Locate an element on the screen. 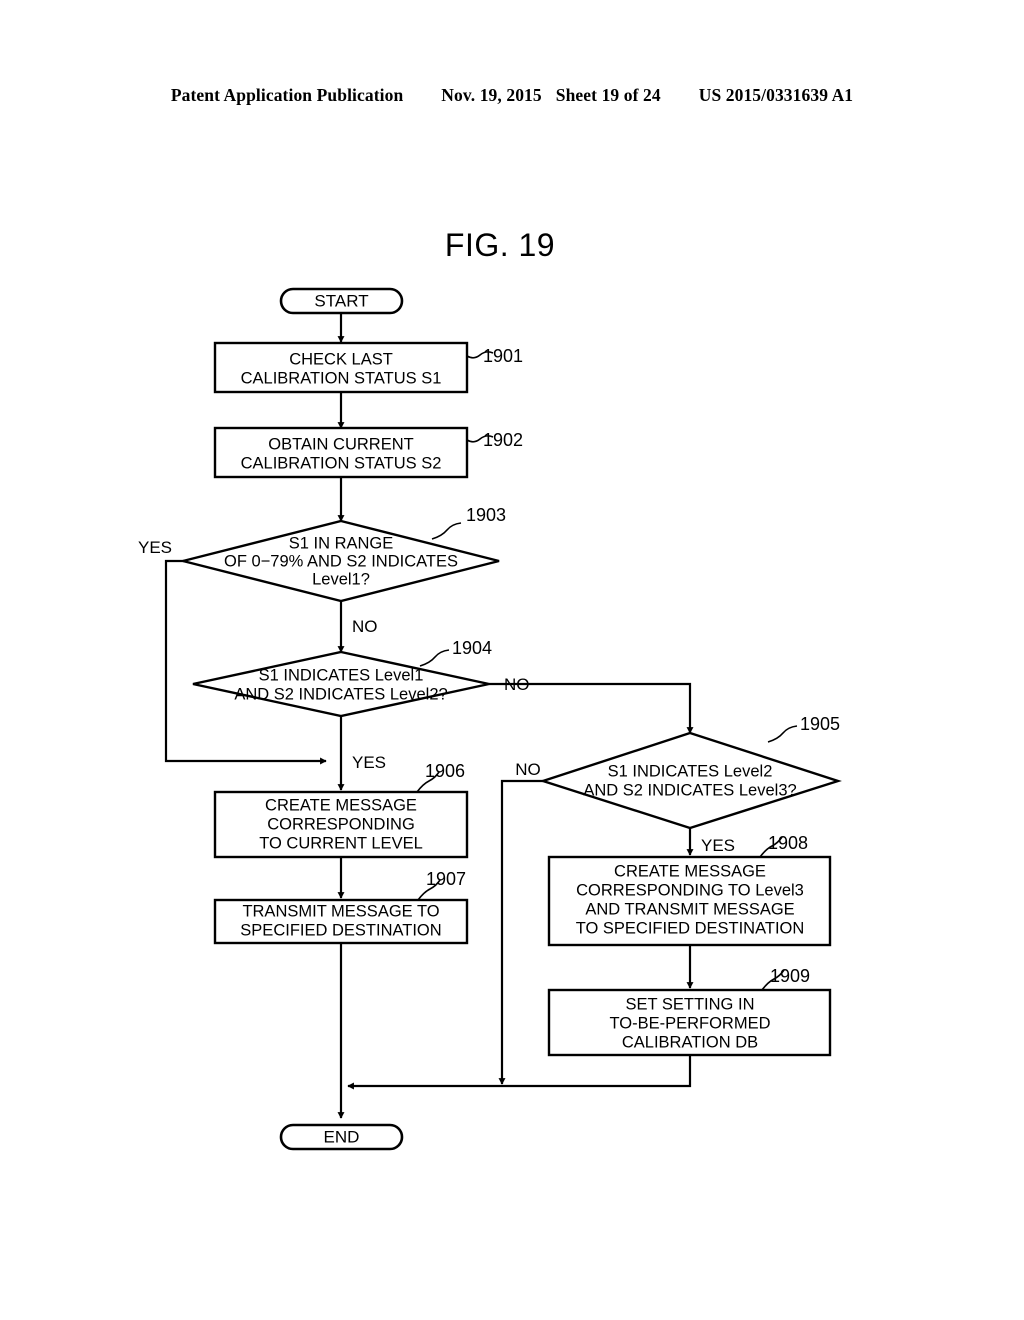  ref-number-1909: 1909 is located at coordinates (790, 976).